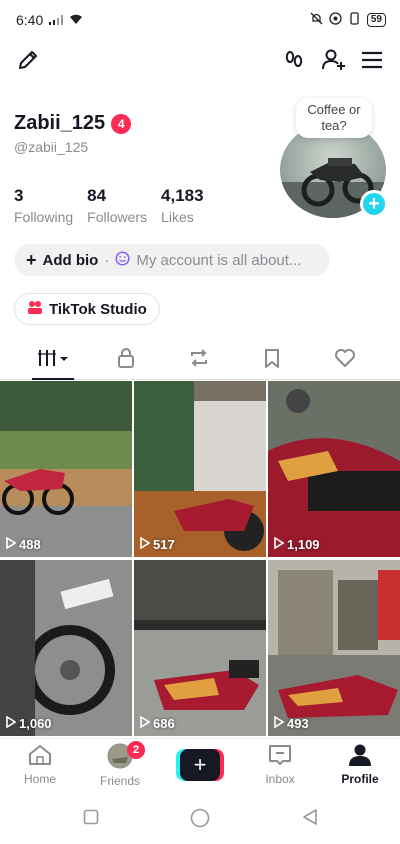  Describe the element at coordinates (53, 379) in the screenshot. I see `active-tab-indicator` at that location.